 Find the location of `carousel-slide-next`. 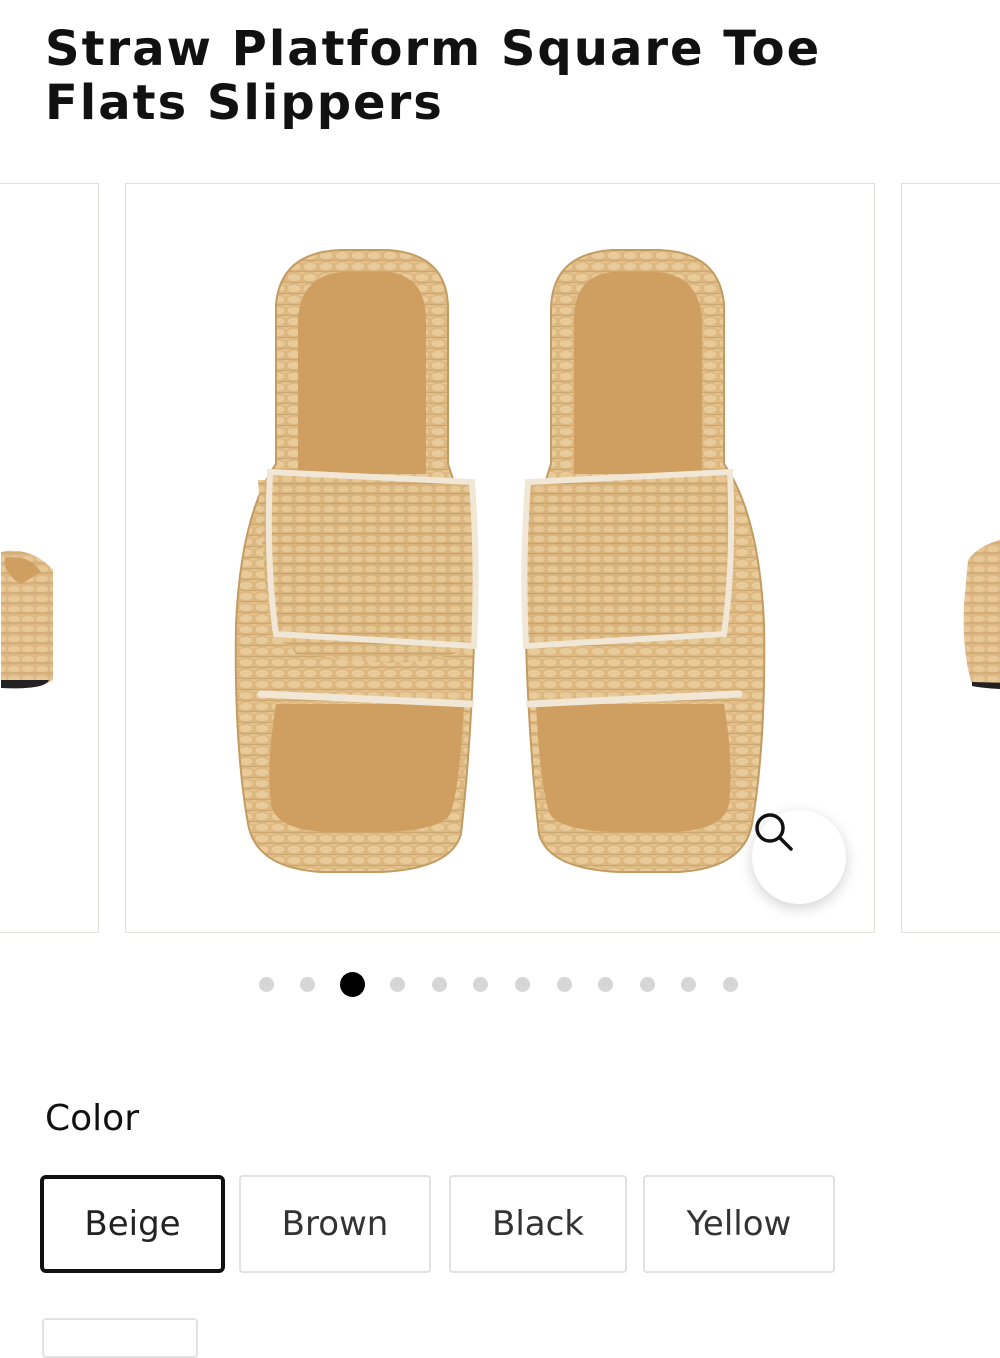

carousel-slide-next is located at coordinates (950, 558).